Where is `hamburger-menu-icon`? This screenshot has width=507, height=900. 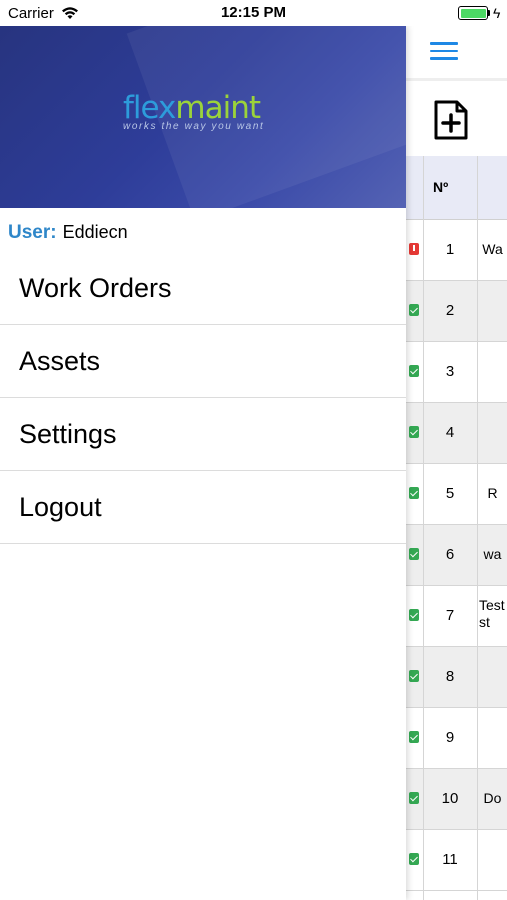
hamburger-menu-icon is located at coordinates (444, 52).